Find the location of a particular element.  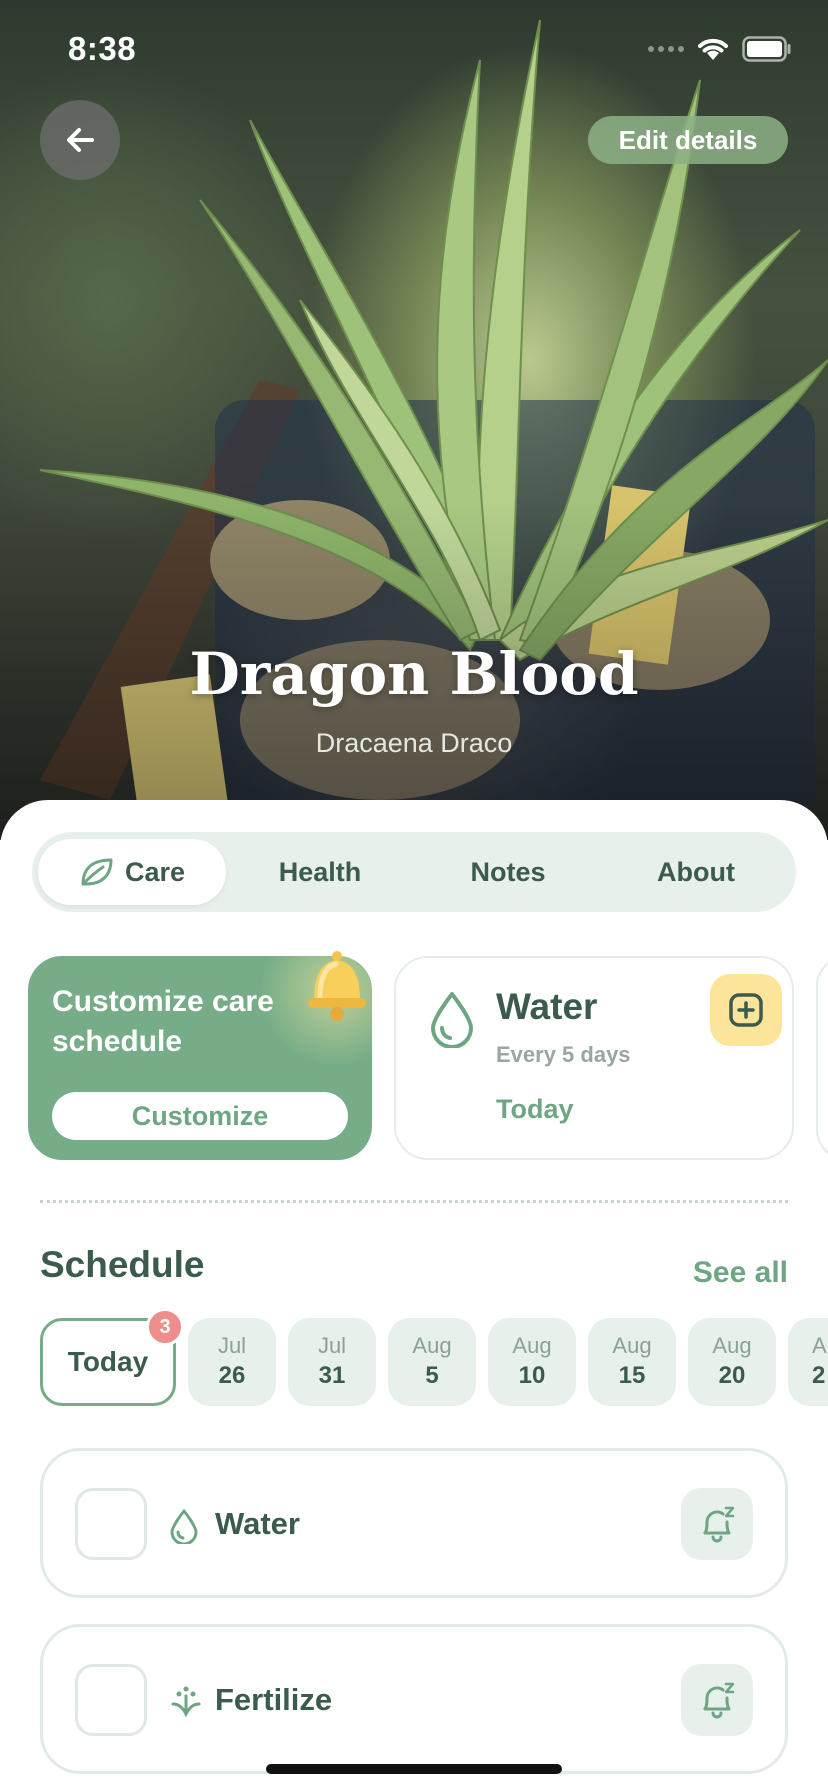

promo-title: Customize care schedule is located at coordinates (163, 1021).